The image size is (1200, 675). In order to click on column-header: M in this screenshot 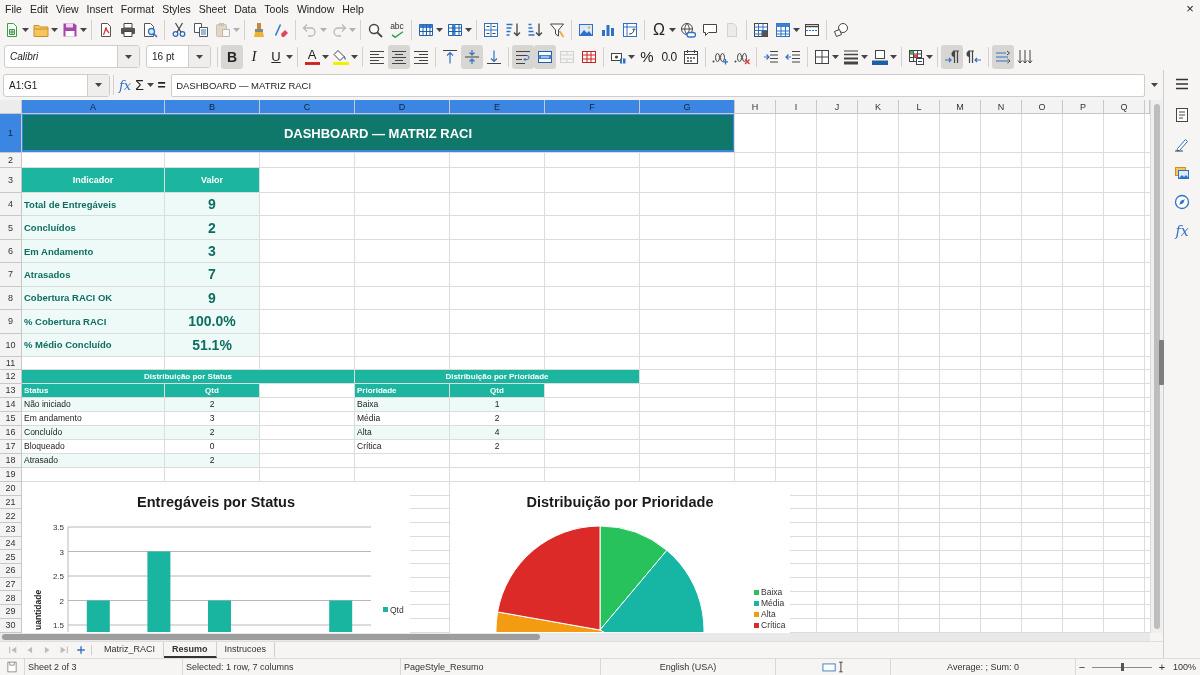, I will do `click(960, 107)`.